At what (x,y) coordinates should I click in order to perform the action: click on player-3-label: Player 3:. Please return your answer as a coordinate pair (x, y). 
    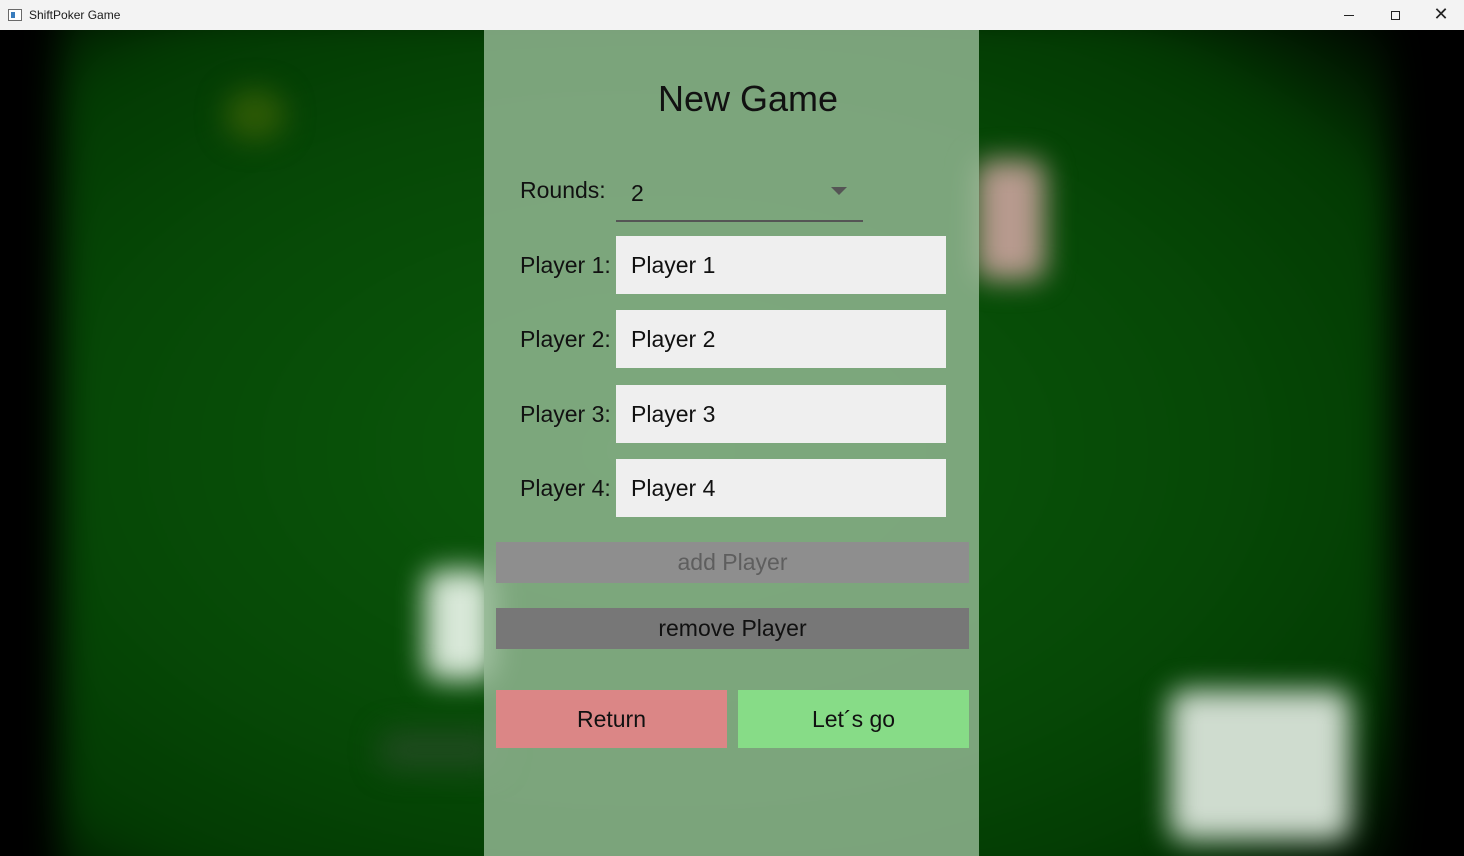
    Looking at the image, I should click on (565, 414).